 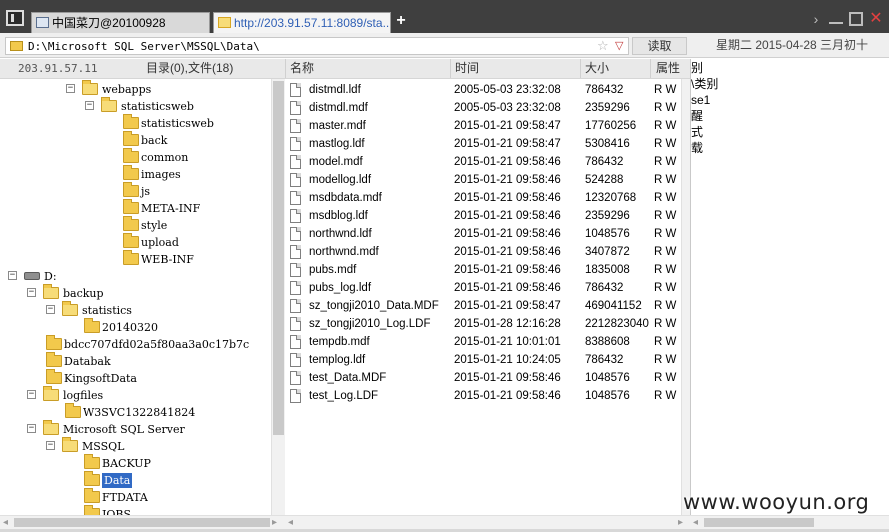 I want to click on read-button: 读取, so click(x=659, y=46).